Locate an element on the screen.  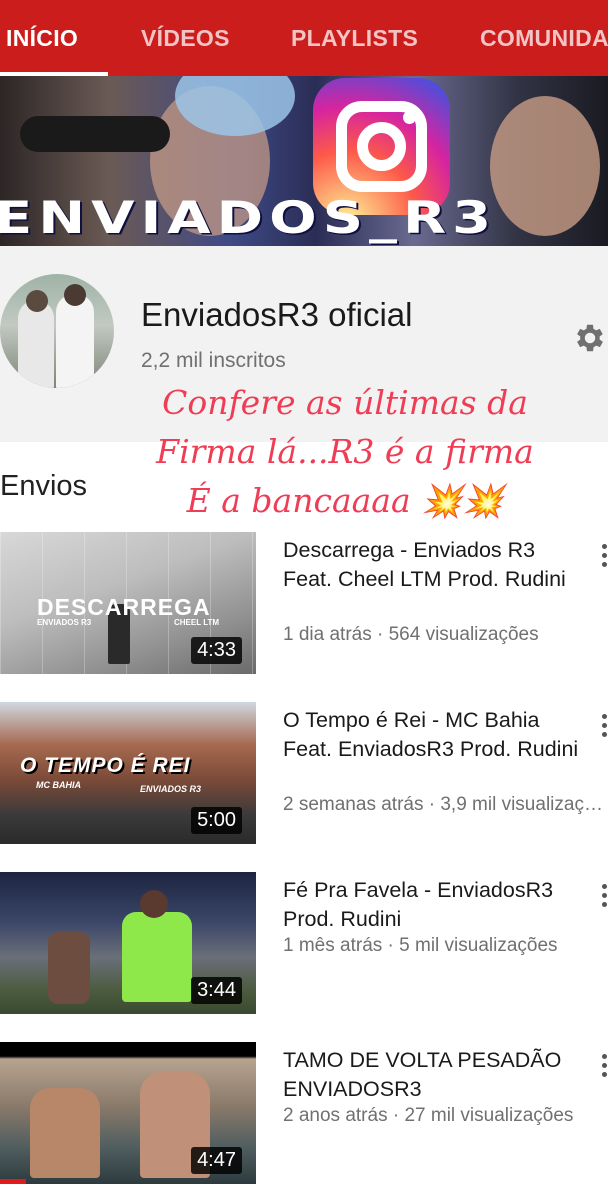
tab-comunidade: COMUNIDADE is located at coordinates (544, 38).